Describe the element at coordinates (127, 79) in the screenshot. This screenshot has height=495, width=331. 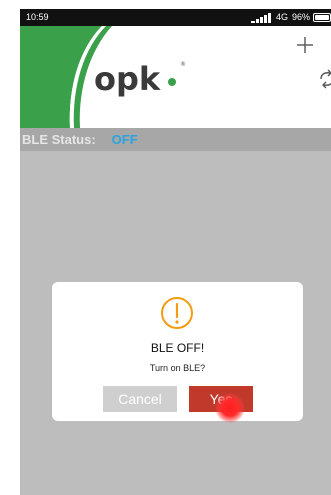
I see `opk-logo-text: opk` at that location.